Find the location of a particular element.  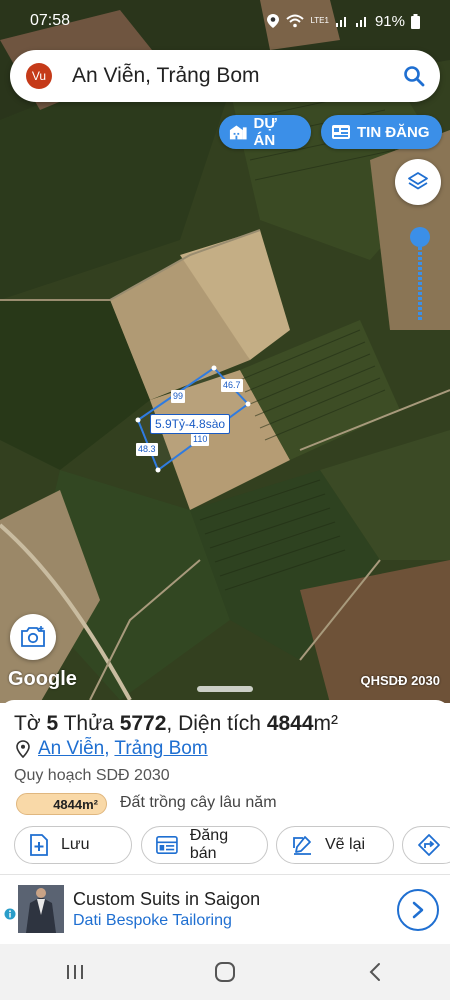

back-icon is located at coordinates (374, 972).